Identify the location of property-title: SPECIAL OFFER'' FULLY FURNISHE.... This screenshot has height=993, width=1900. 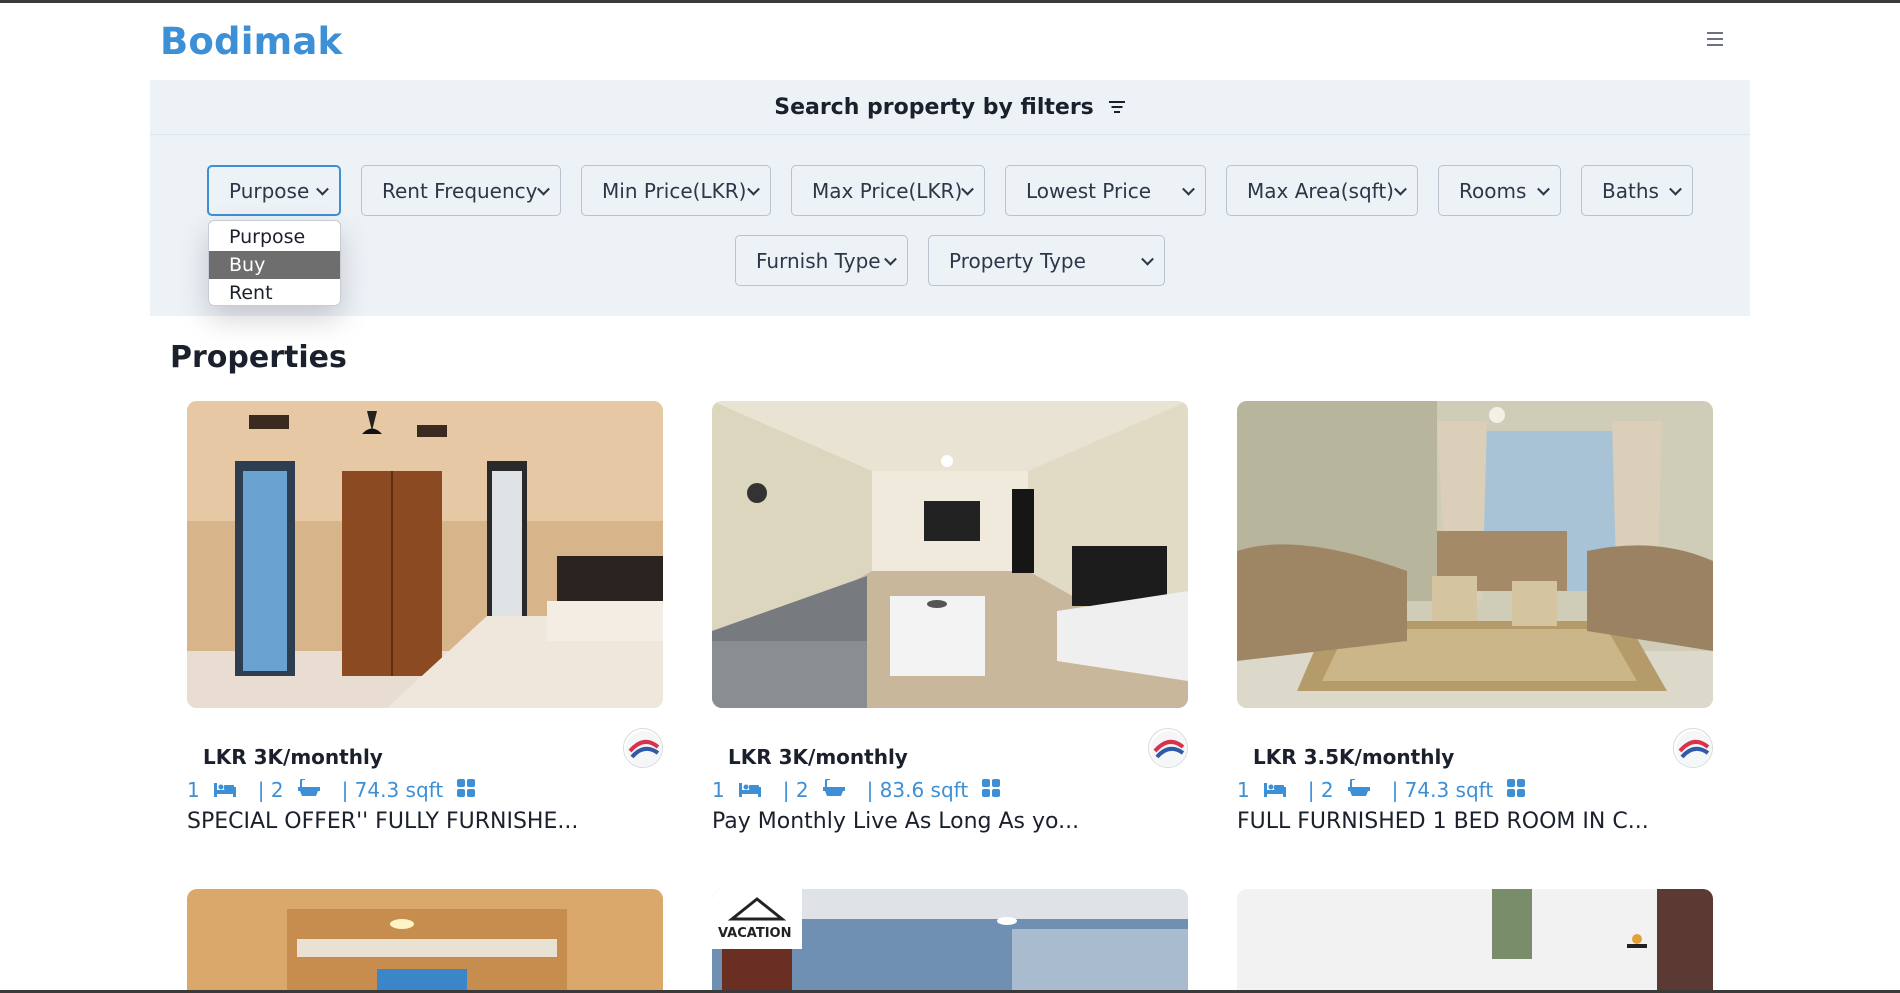
(382, 821).